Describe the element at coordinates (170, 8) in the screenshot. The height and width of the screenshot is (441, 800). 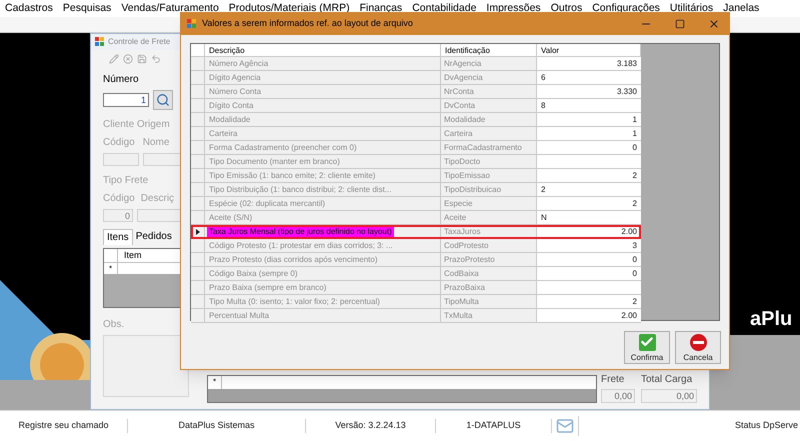
I see `menu-item: Vendas/Faturamento` at that location.